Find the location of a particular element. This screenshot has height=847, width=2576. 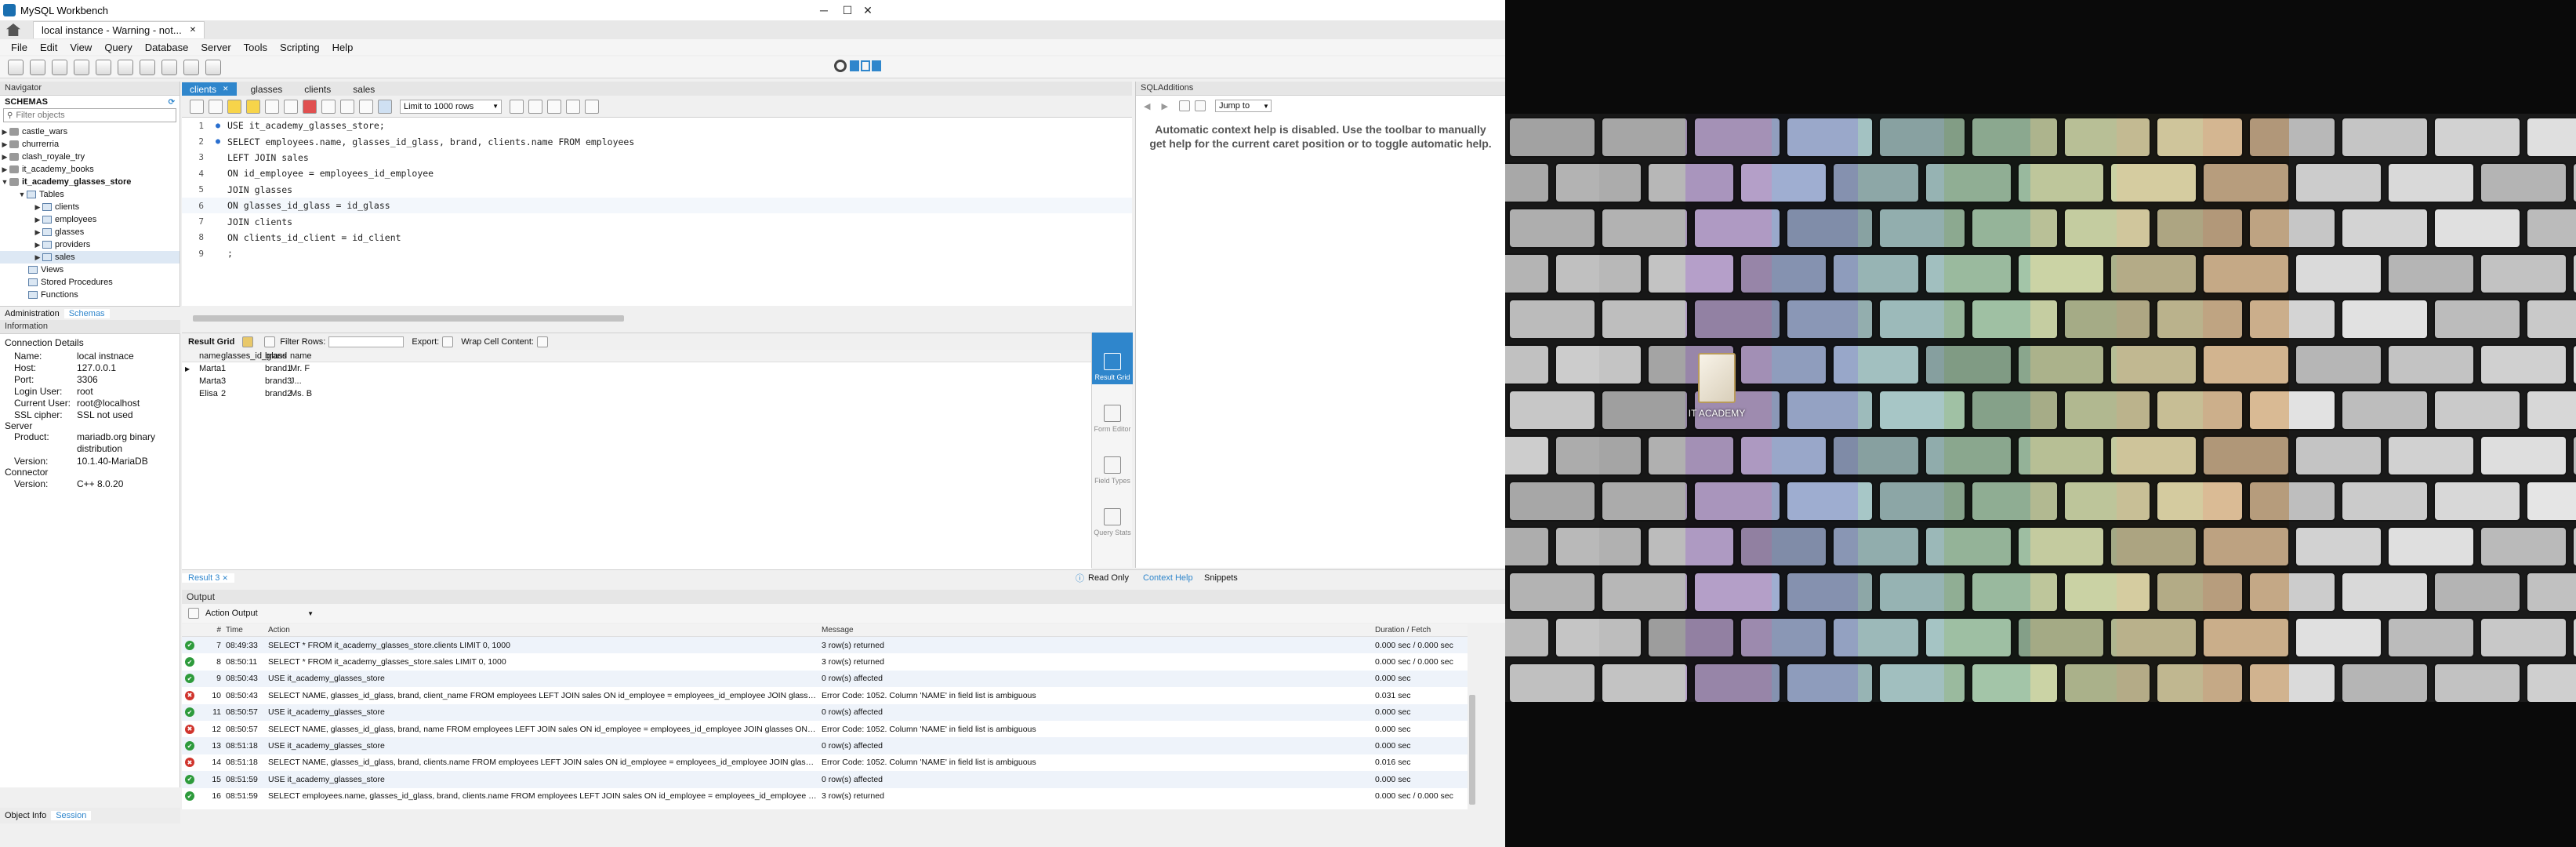

find-icon is located at coordinates (554, 106).